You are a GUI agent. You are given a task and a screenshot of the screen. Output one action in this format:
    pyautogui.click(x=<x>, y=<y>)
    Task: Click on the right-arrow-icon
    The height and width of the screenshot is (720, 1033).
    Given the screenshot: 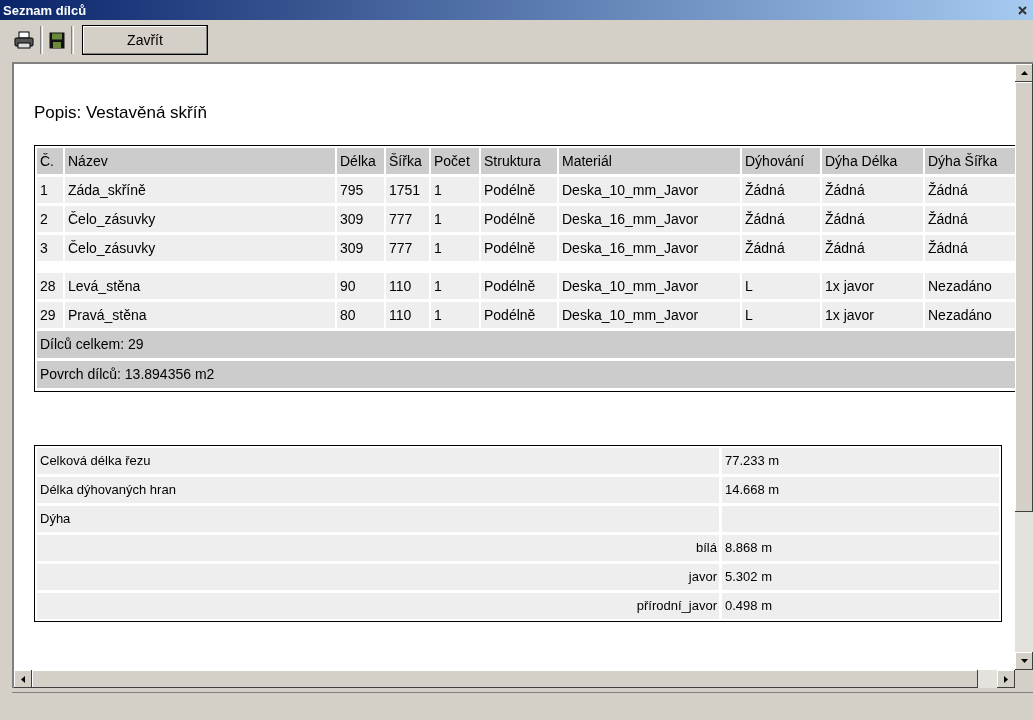 What is the action you would take?
    pyautogui.click(x=1006, y=679)
    